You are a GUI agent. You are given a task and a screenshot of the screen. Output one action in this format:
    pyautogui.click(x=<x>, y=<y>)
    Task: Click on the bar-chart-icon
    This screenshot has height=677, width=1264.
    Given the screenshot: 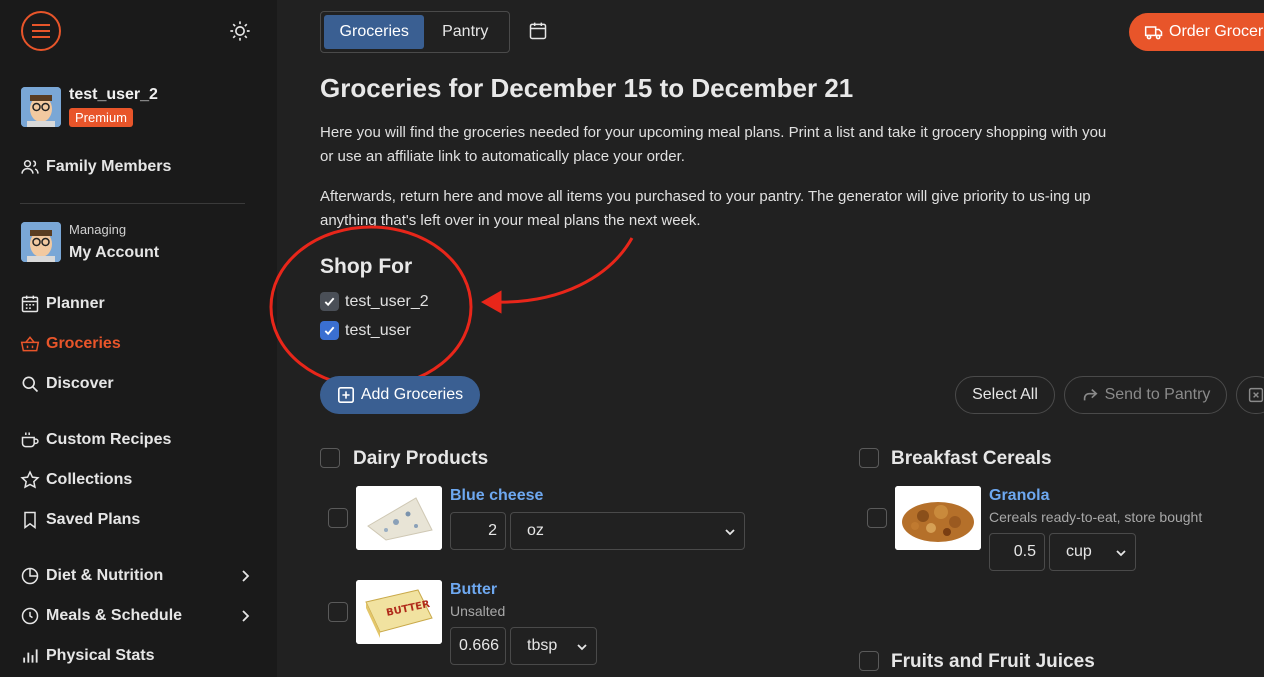 What is the action you would take?
    pyautogui.click(x=30, y=656)
    